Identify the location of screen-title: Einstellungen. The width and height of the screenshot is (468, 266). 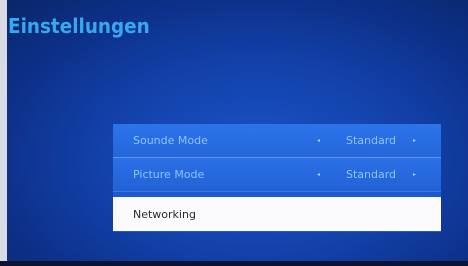
(79, 26).